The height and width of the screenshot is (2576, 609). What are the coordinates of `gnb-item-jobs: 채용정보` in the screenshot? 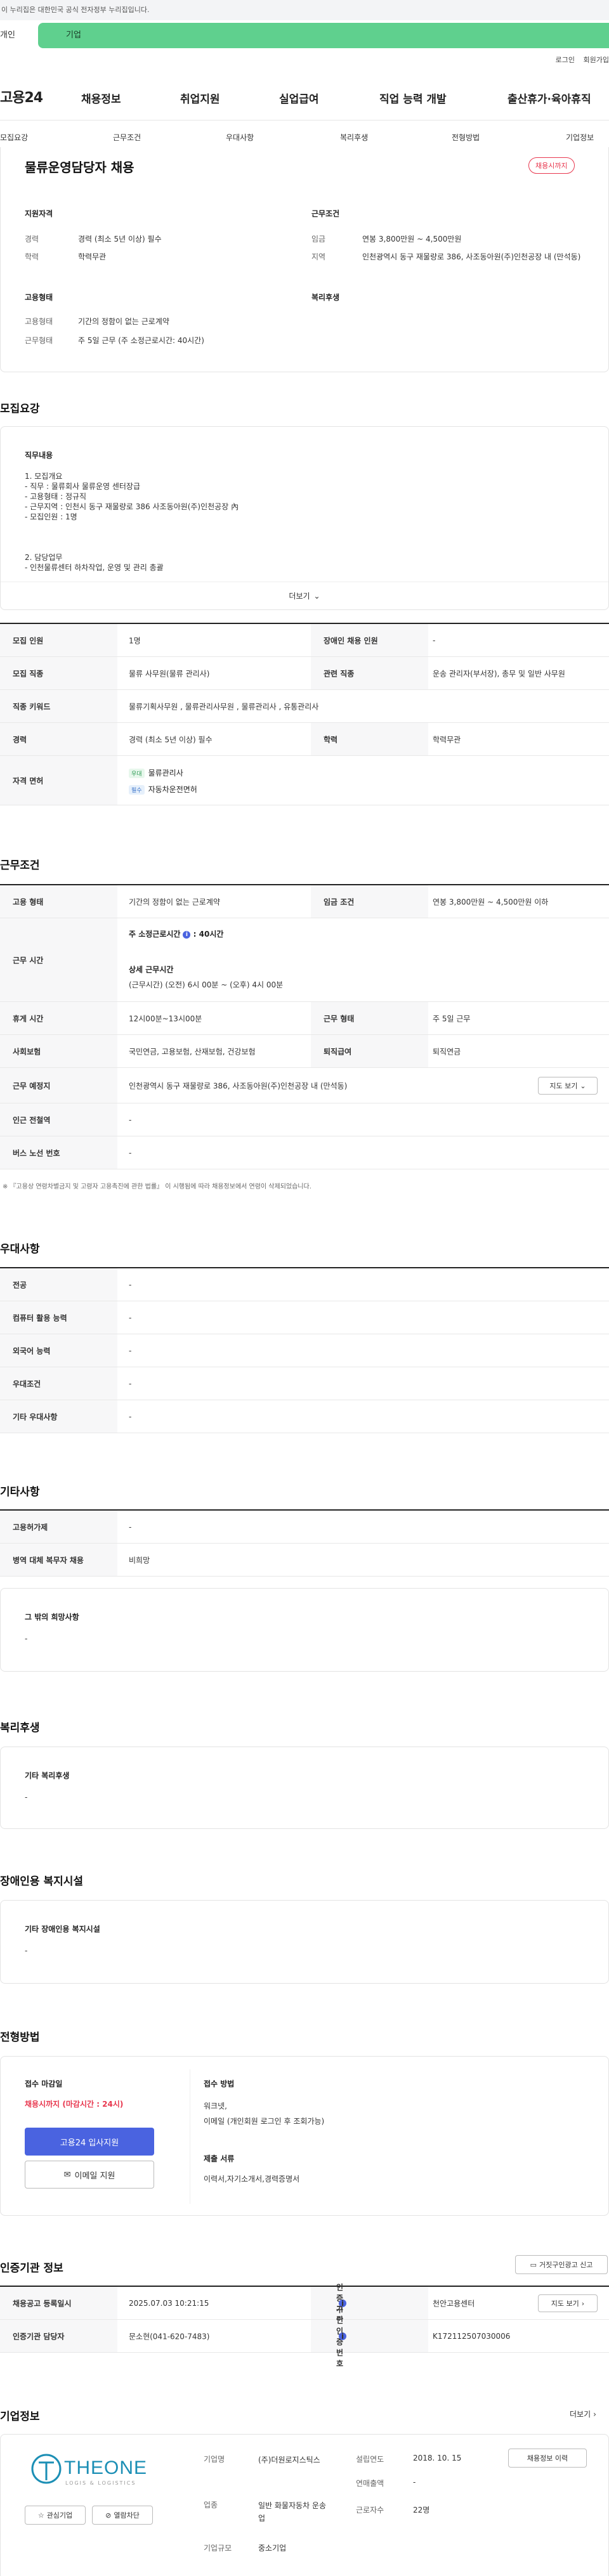 It's located at (101, 98).